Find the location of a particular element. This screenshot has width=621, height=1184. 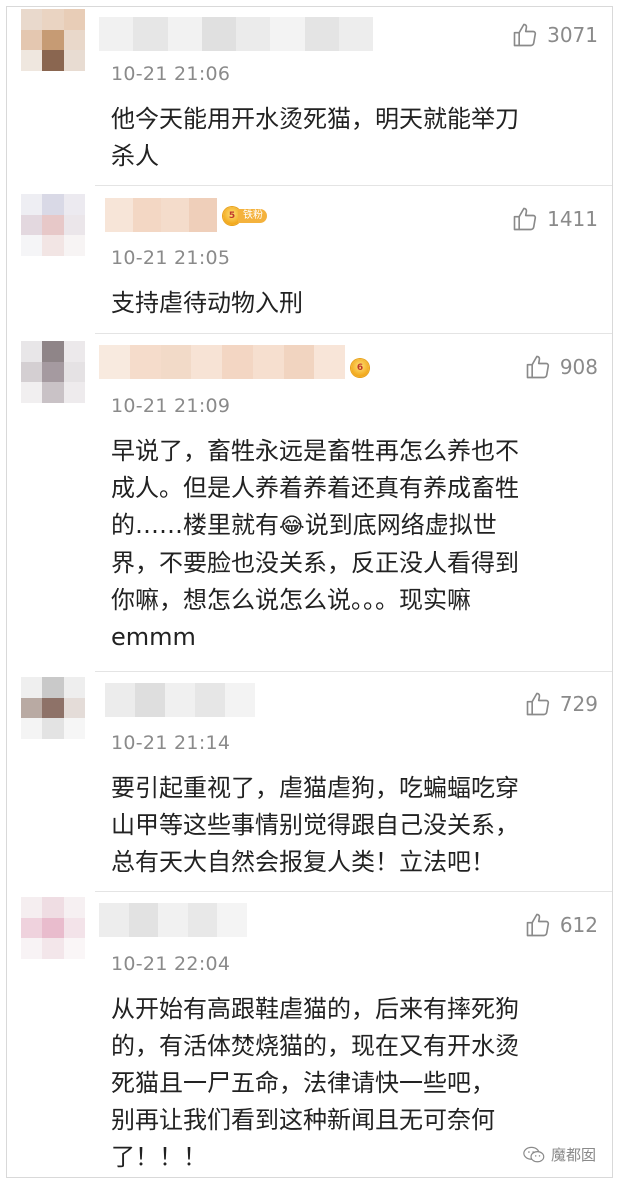

comment-time: 10-21 21:06 is located at coordinates (171, 74).